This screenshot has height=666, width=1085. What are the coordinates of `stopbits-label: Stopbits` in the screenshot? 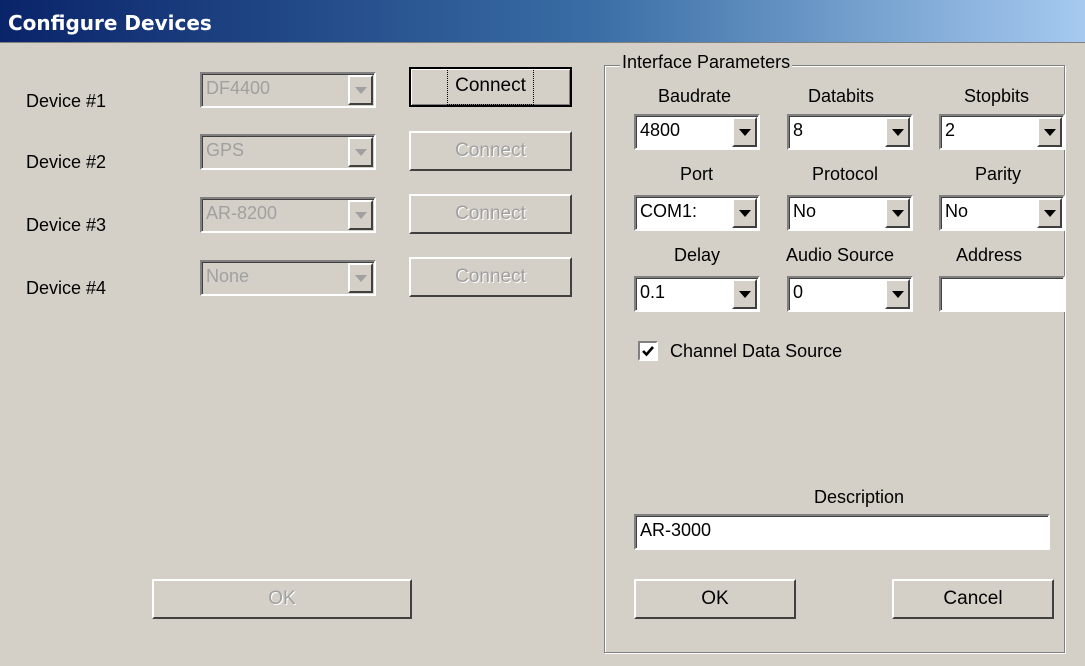 It's located at (997, 96).